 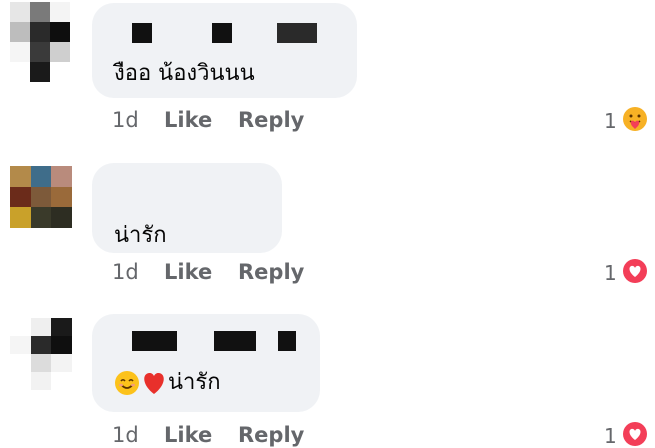 What do you see at coordinates (224, 50) in the screenshot?
I see `comment-bubble: งืออ น้องวินนน` at bounding box center [224, 50].